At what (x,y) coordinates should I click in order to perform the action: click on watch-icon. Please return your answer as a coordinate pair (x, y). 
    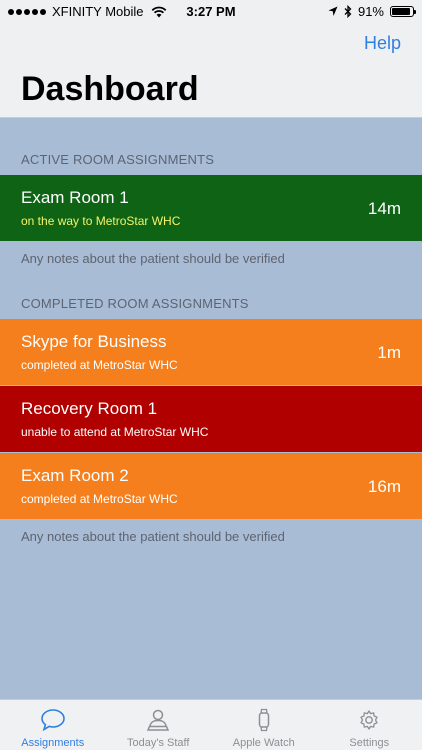
    Looking at the image, I should click on (263, 720).